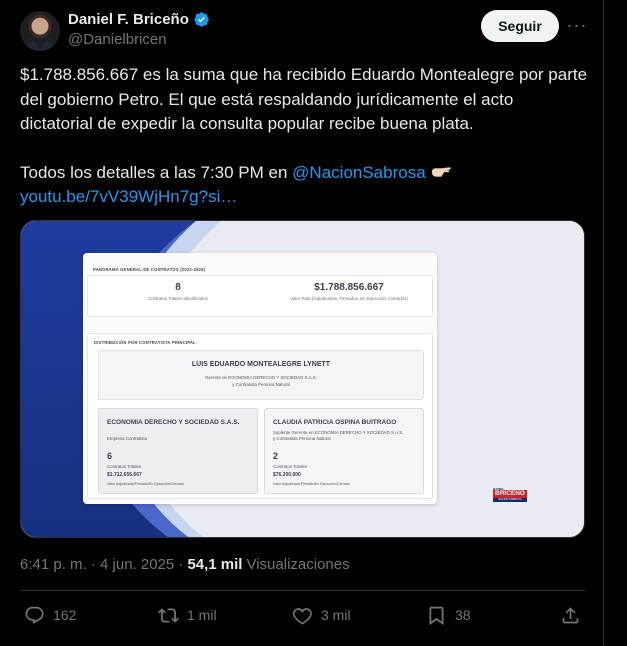 The image size is (627, 646). I want to click on author-display-name: Daniel F. Briceño, so click(128, 19).